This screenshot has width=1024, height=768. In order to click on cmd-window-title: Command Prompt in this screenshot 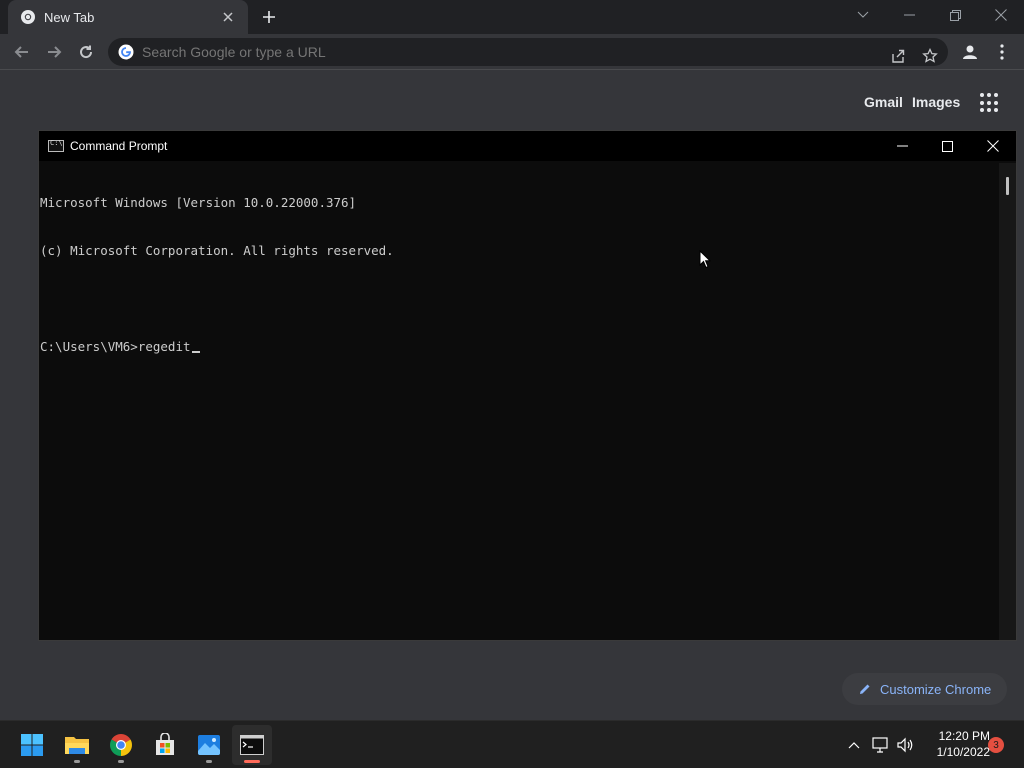, I will do `click(119, 146)`.